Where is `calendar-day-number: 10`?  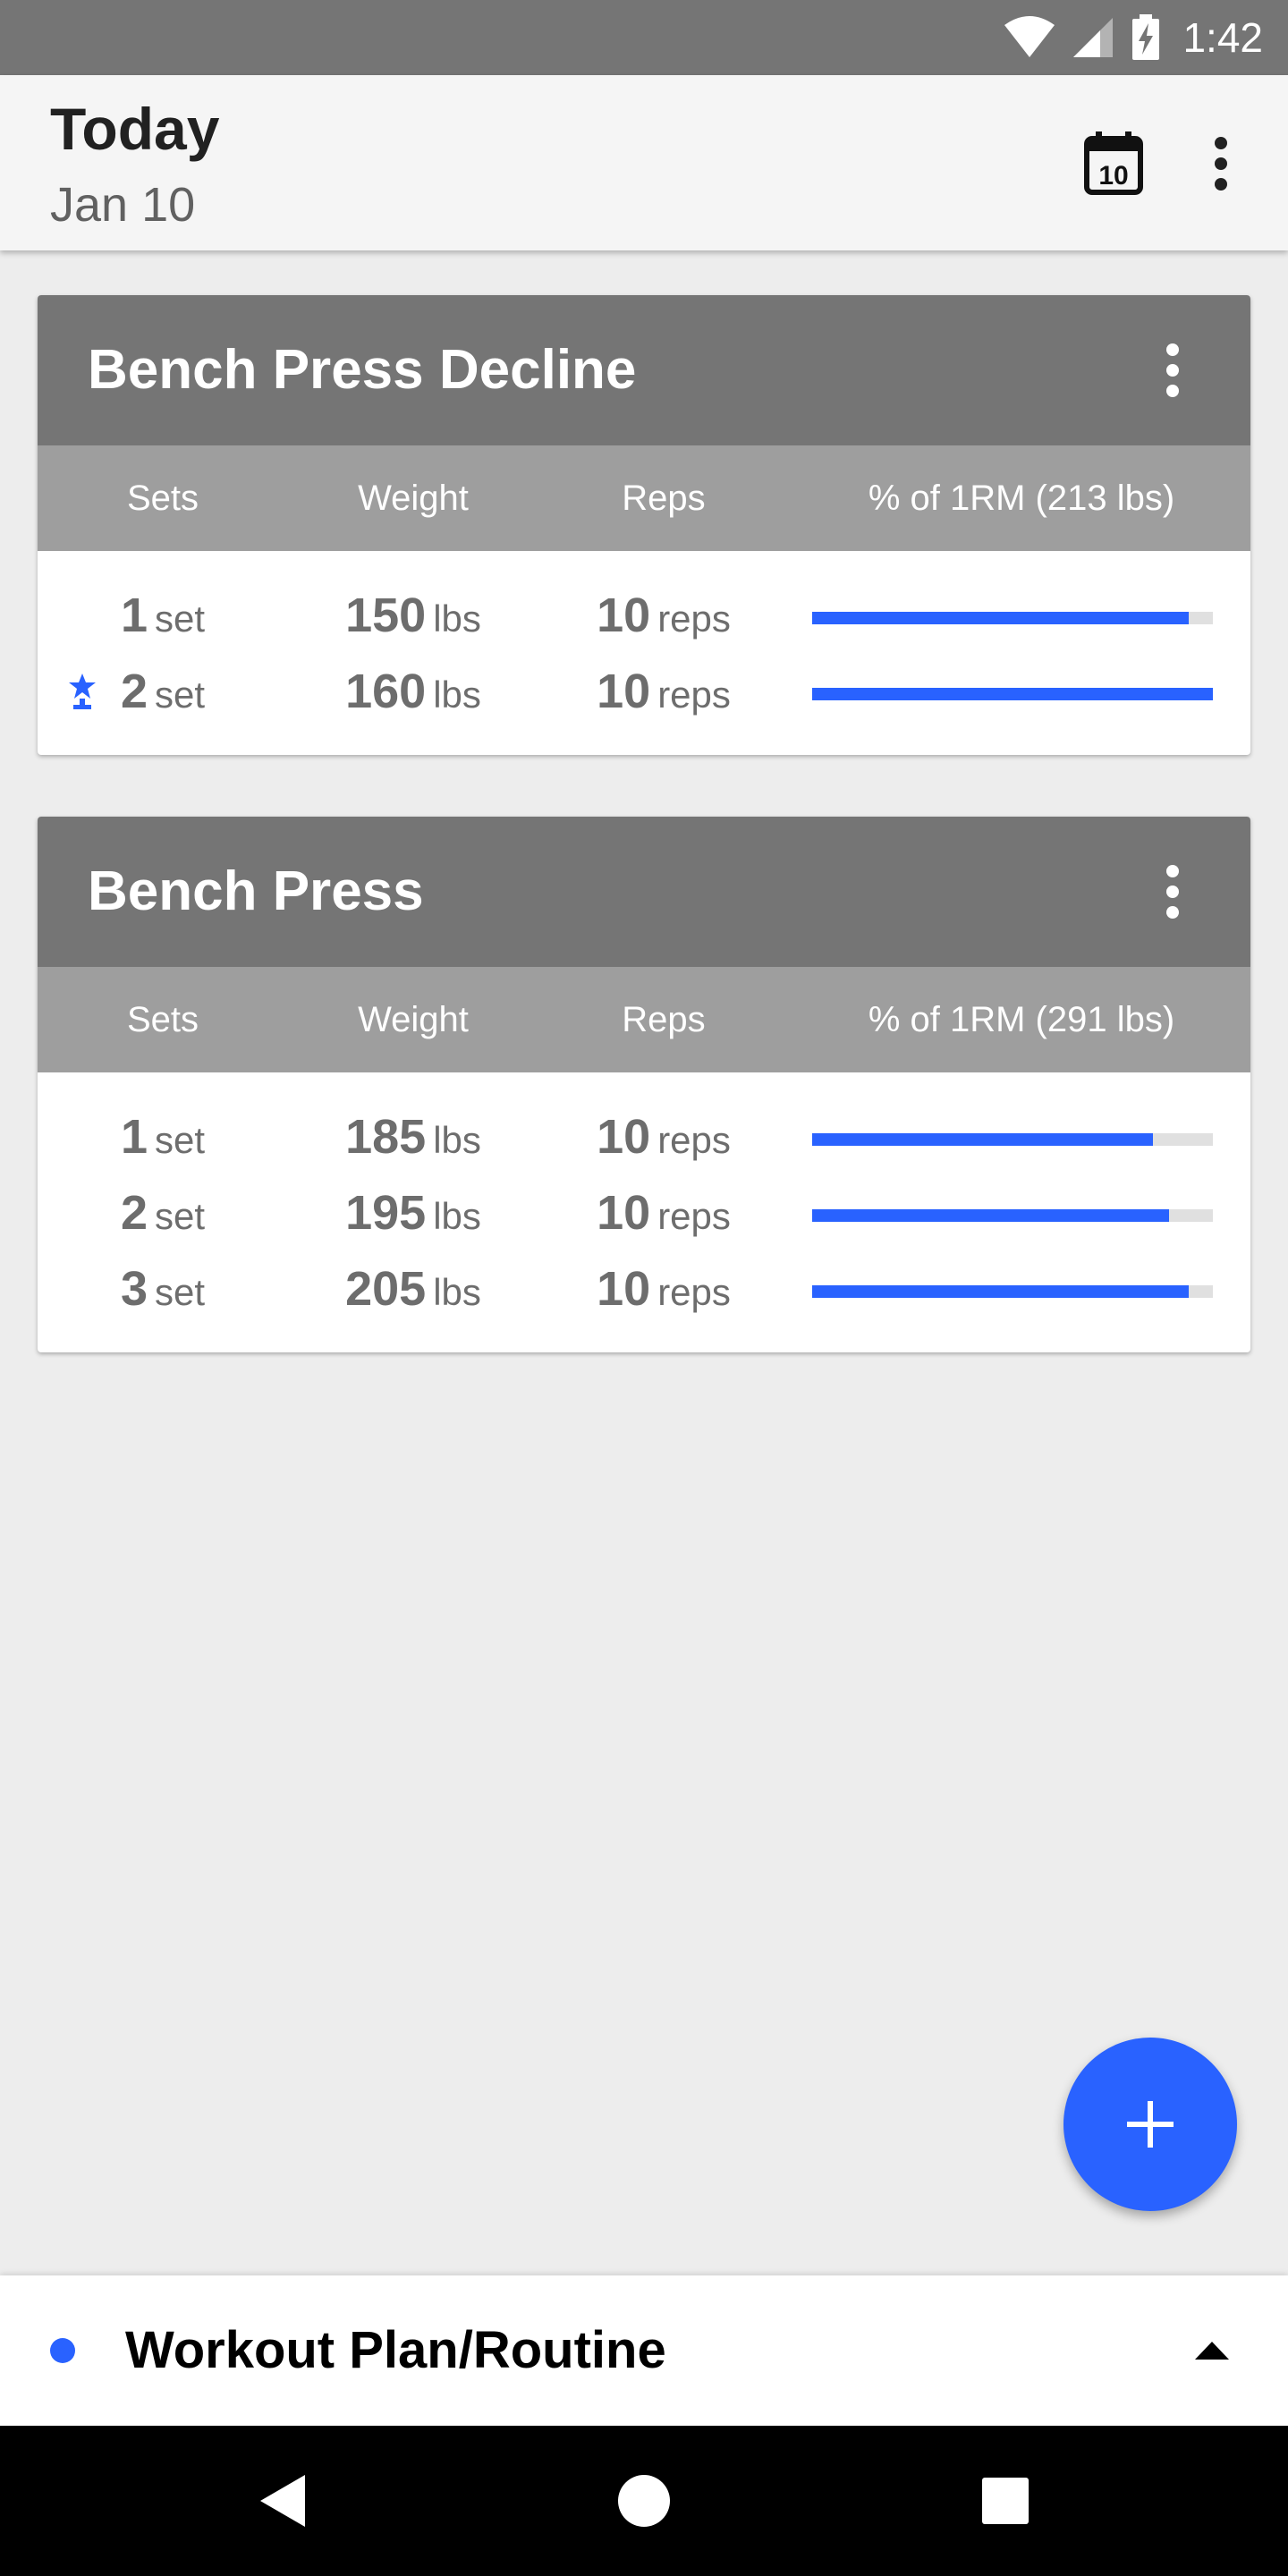
calendar-day-number: 10 is located at coordinates (1113, 176).